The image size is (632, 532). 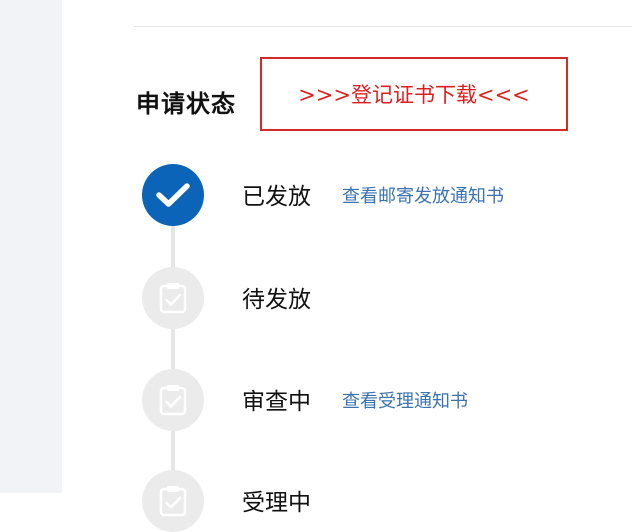 What do you see at coordinates (173, 346) in the screenshot?
I see `timeline-connector` at bounding box center [173, 346].